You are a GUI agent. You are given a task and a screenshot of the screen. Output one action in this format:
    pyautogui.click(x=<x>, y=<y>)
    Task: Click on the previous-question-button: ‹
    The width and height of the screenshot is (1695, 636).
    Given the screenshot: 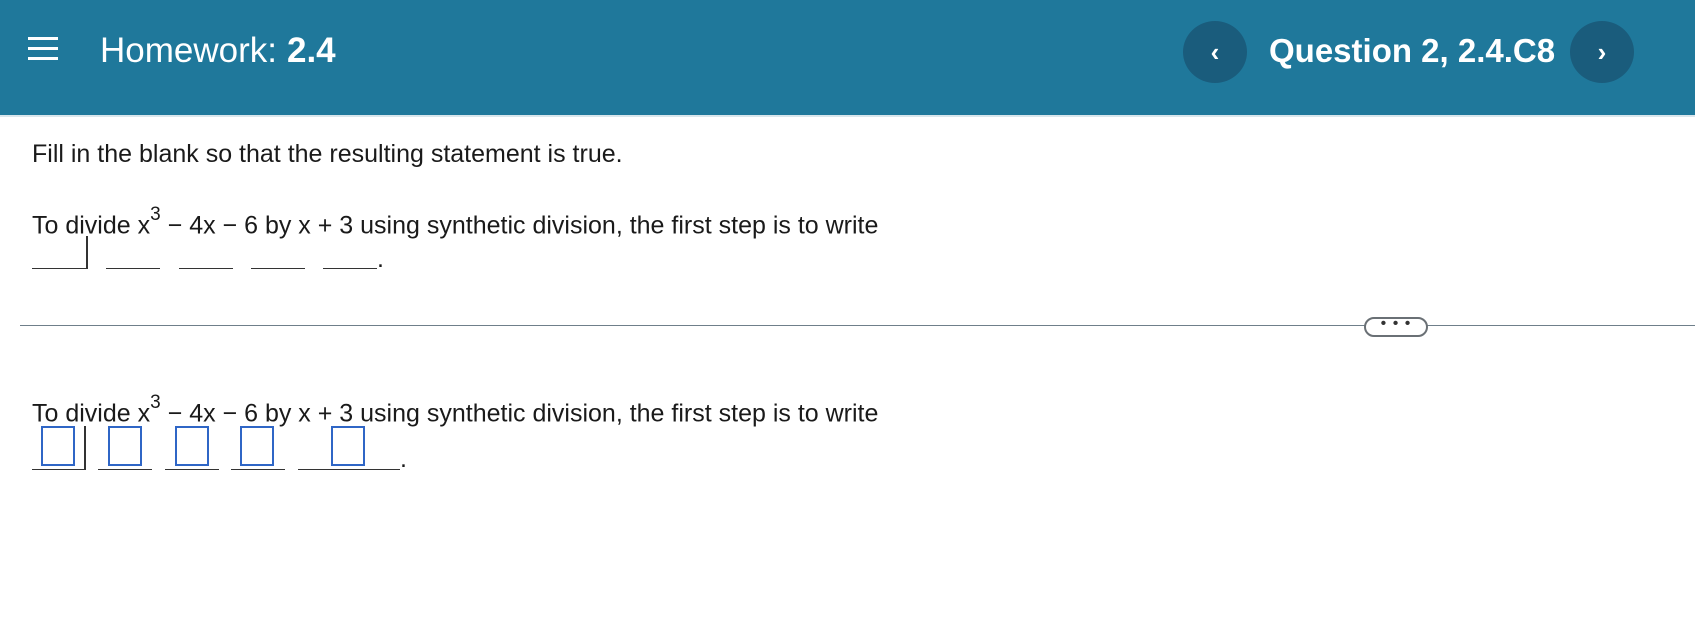 What is the action you would take?
    pyautogui.click(x=1215, y=52)
    